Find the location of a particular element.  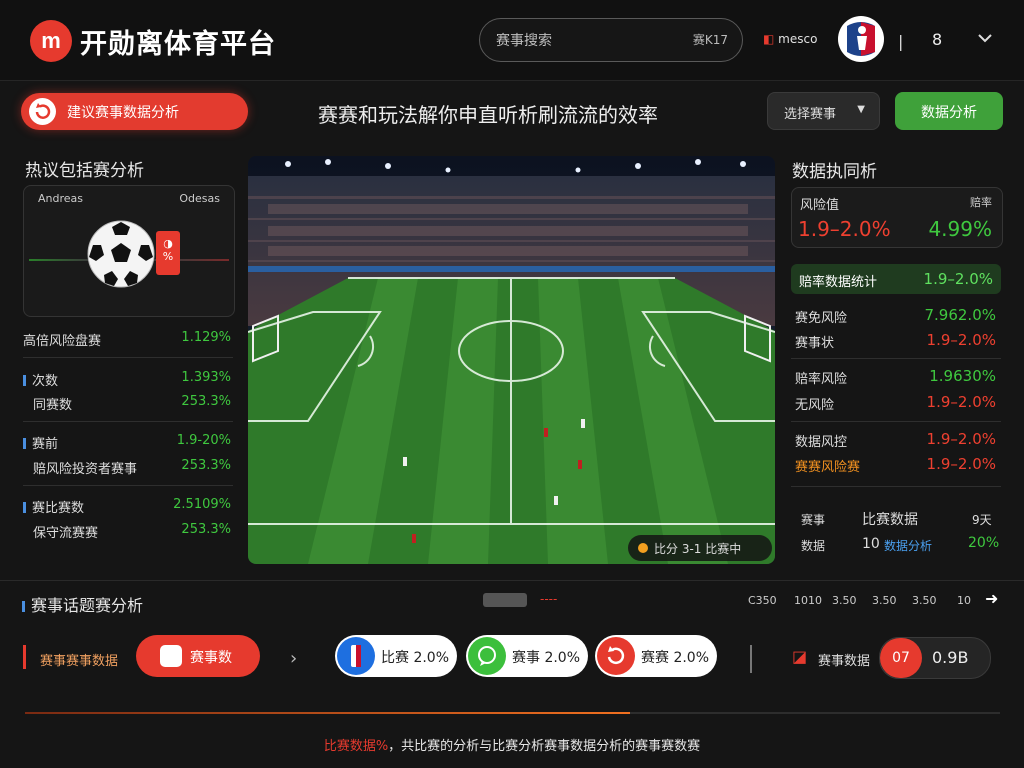

mini-stat: 比赛数据 is located at coordinates (890, 520).